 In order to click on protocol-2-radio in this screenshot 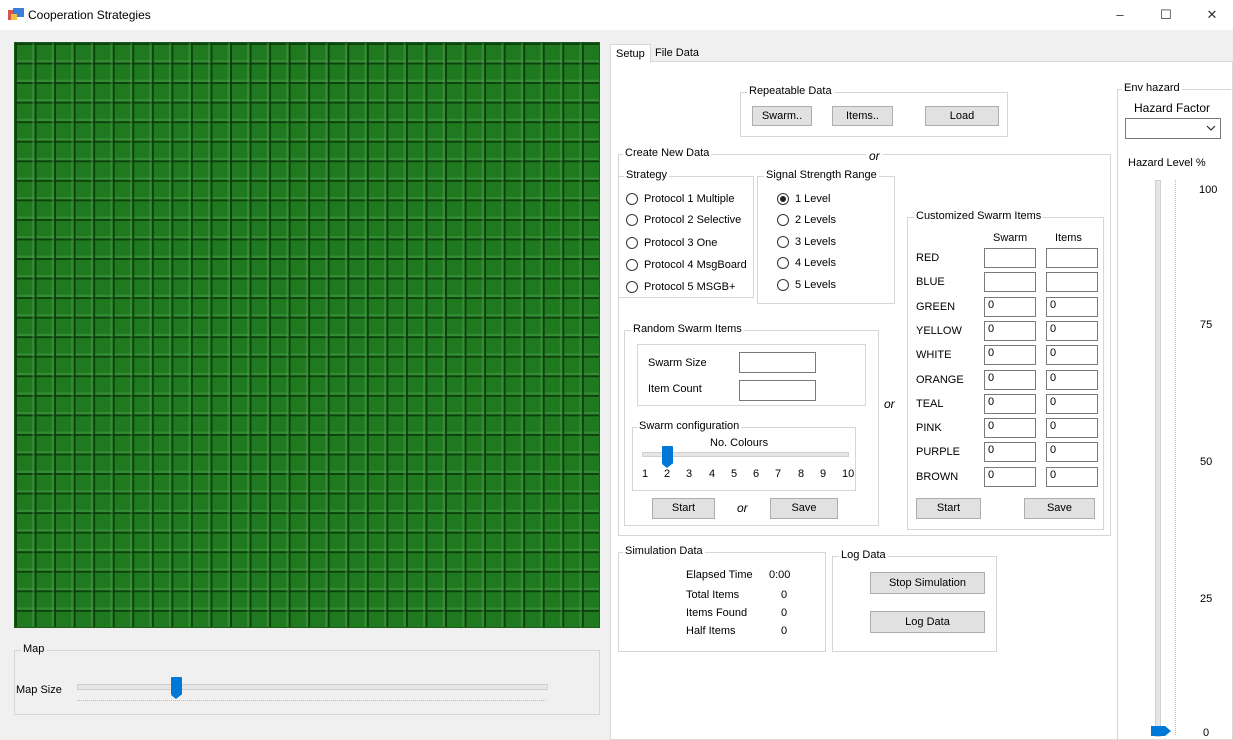, I will do `click(632, 220)`.